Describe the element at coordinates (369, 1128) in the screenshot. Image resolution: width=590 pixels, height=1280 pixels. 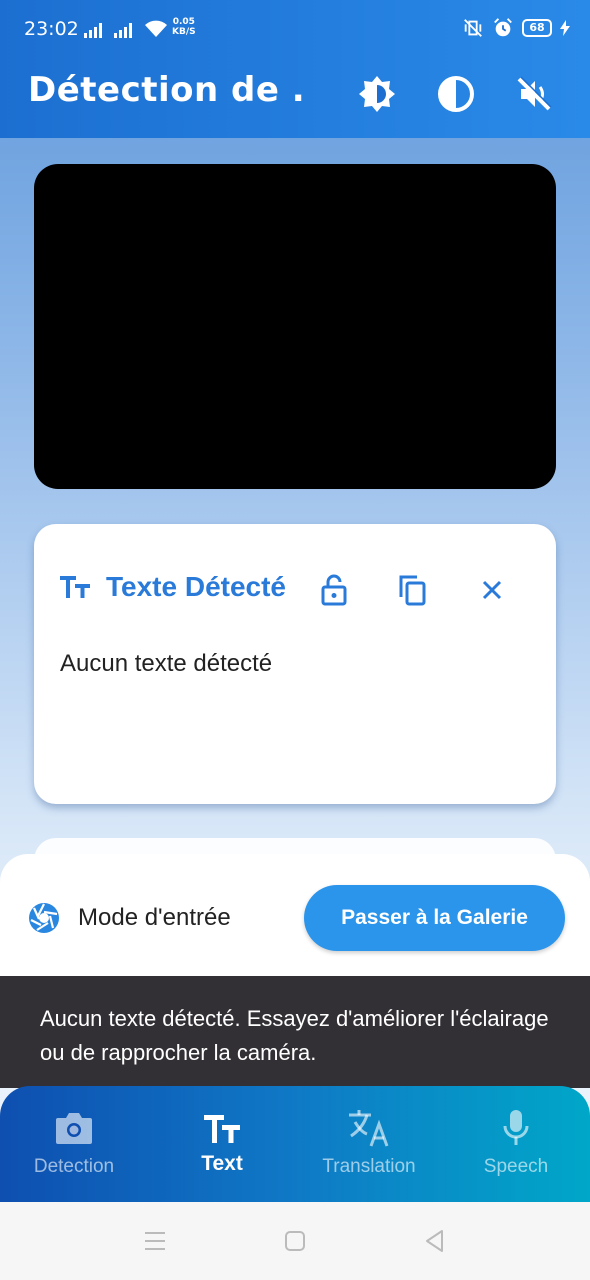
I see `translate-icon` at that location.